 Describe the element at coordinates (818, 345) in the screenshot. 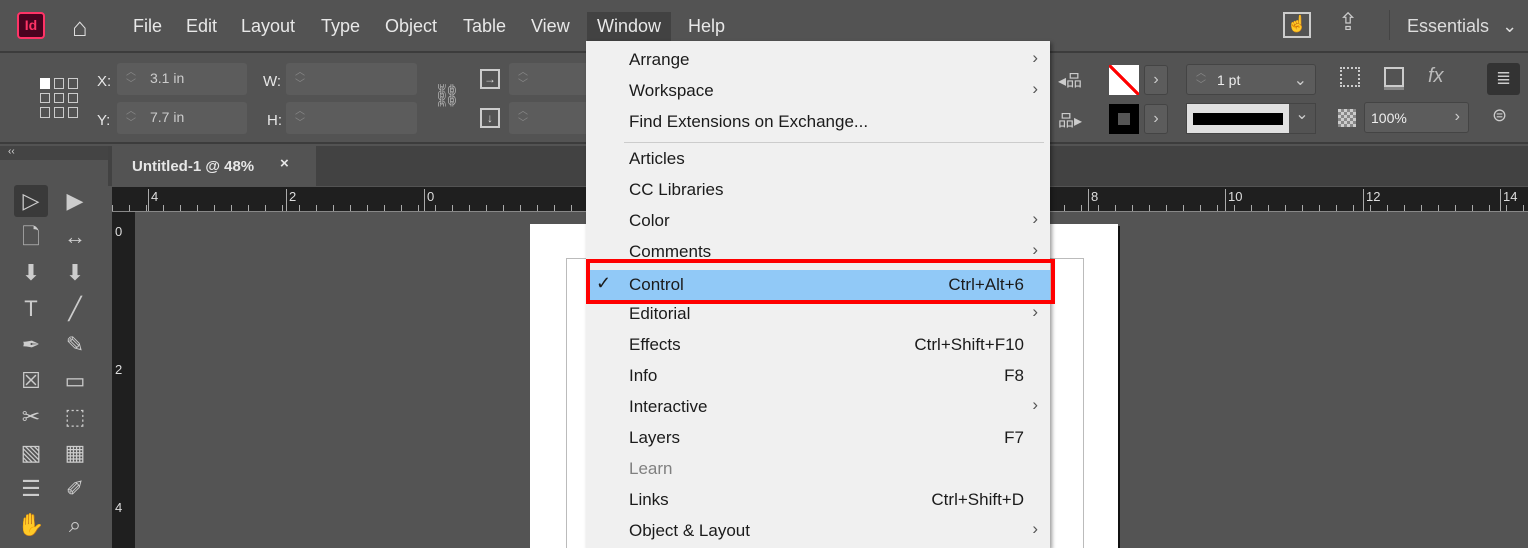

I see `menu-item-effects: Effects Ctrl+Shift+F10` at that location.